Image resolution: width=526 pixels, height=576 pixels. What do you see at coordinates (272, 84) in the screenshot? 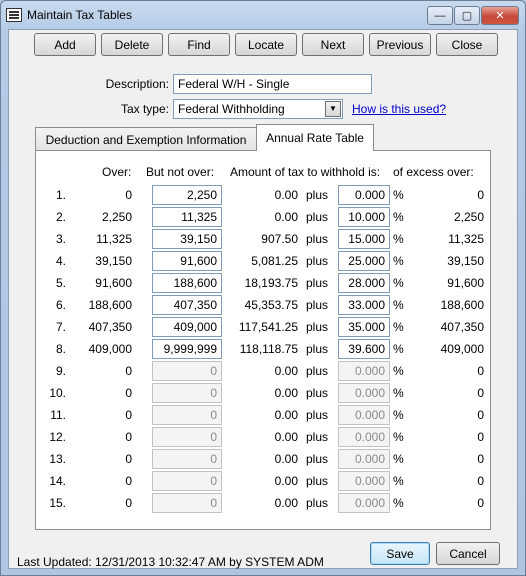
I see `description-field: Federal W/H - Single` at bounding box center [272, 84].